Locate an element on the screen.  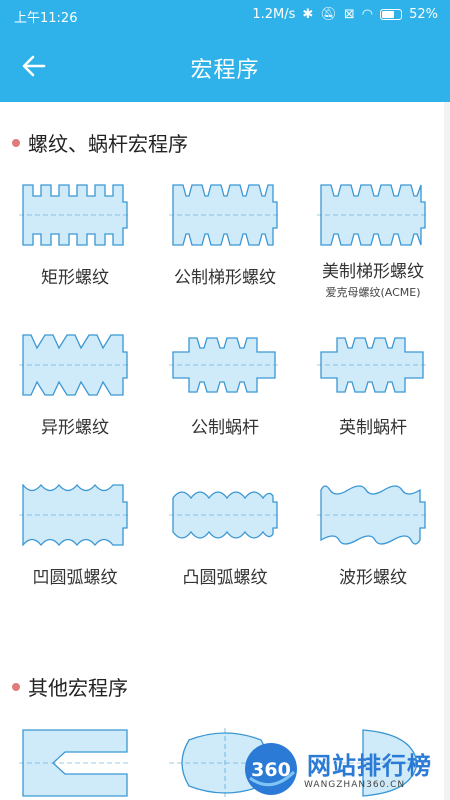
item-label: 公制梯形螺纹 is located at coordinates (225, 278).